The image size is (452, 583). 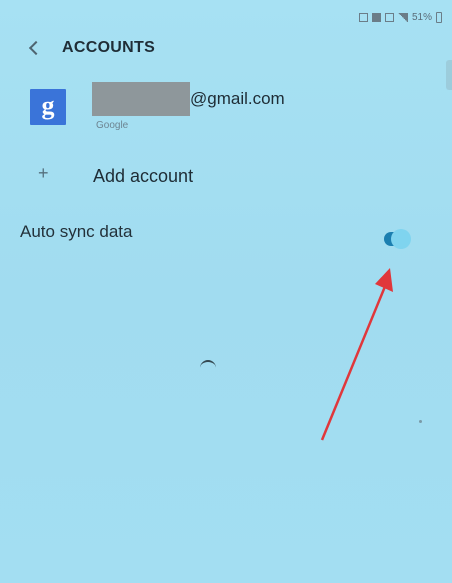 What do you see at coordinates (384, 280) in the screenshot?
I see `arrow-head` at bounding box center [384, 280].